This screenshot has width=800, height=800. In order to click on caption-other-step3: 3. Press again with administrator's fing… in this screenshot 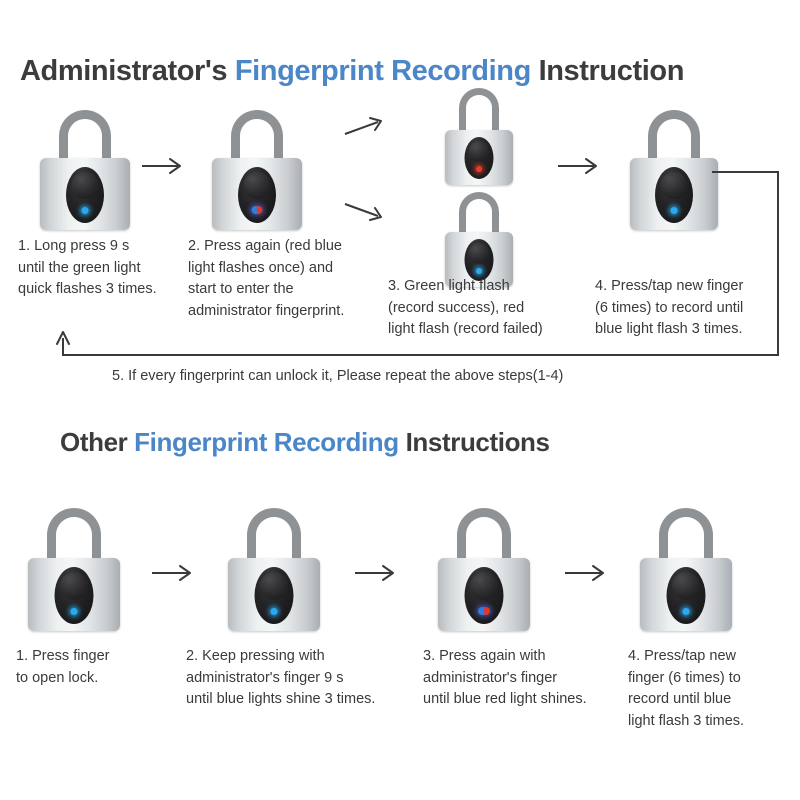, I will do `click(505, 677)`.